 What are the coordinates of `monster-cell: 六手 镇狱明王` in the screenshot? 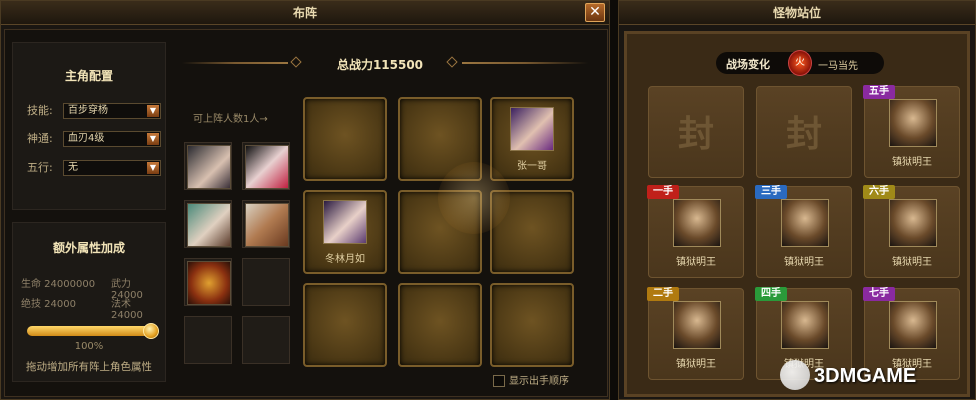 It's located at (911, 231).